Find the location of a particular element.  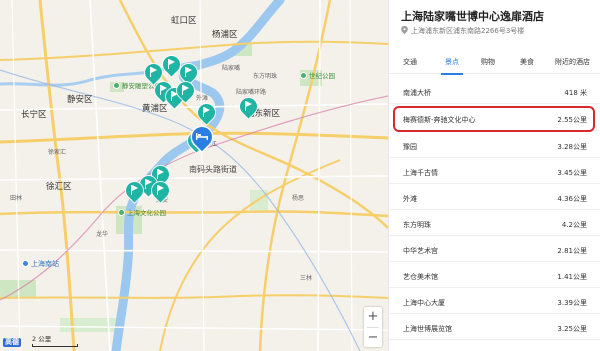

map-label-tianlin: 田林 is located at coordinates (16, 198).